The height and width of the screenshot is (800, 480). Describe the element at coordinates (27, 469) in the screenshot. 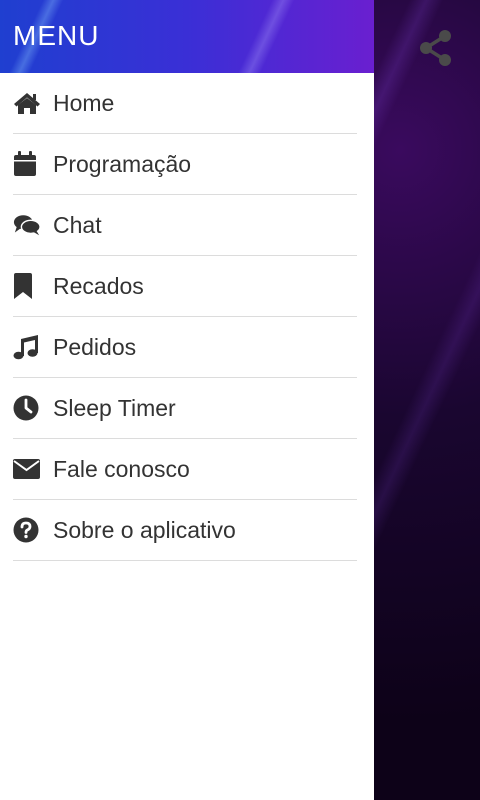

I see `envelope-icon` at that location.